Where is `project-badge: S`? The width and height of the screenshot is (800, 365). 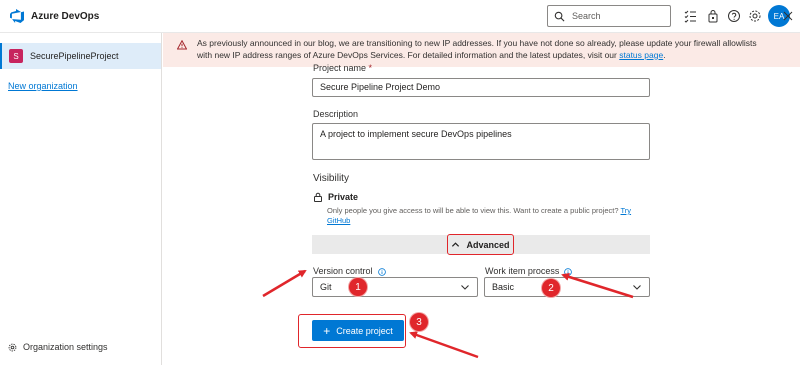
project-badge: S is located at coordinates (16, 56).